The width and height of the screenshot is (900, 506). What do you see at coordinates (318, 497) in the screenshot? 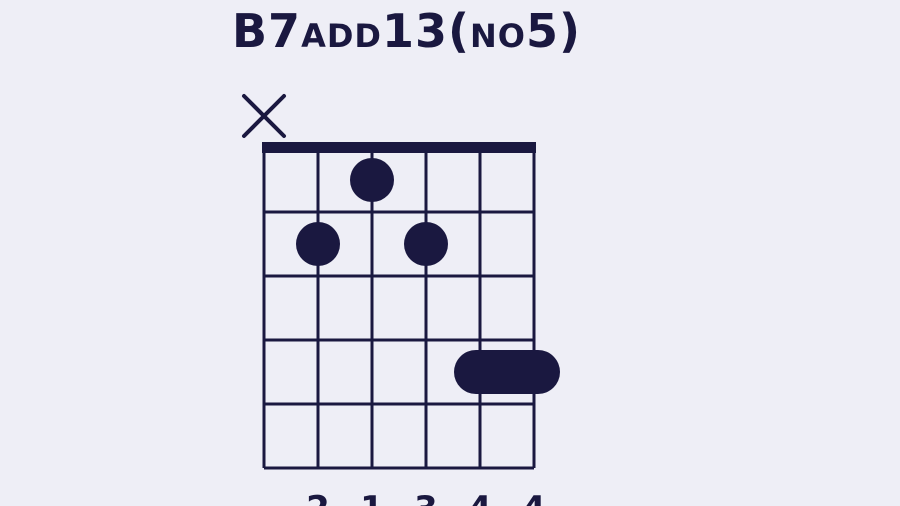
I see `finger-number: 2` at bounding box center [318, 497].